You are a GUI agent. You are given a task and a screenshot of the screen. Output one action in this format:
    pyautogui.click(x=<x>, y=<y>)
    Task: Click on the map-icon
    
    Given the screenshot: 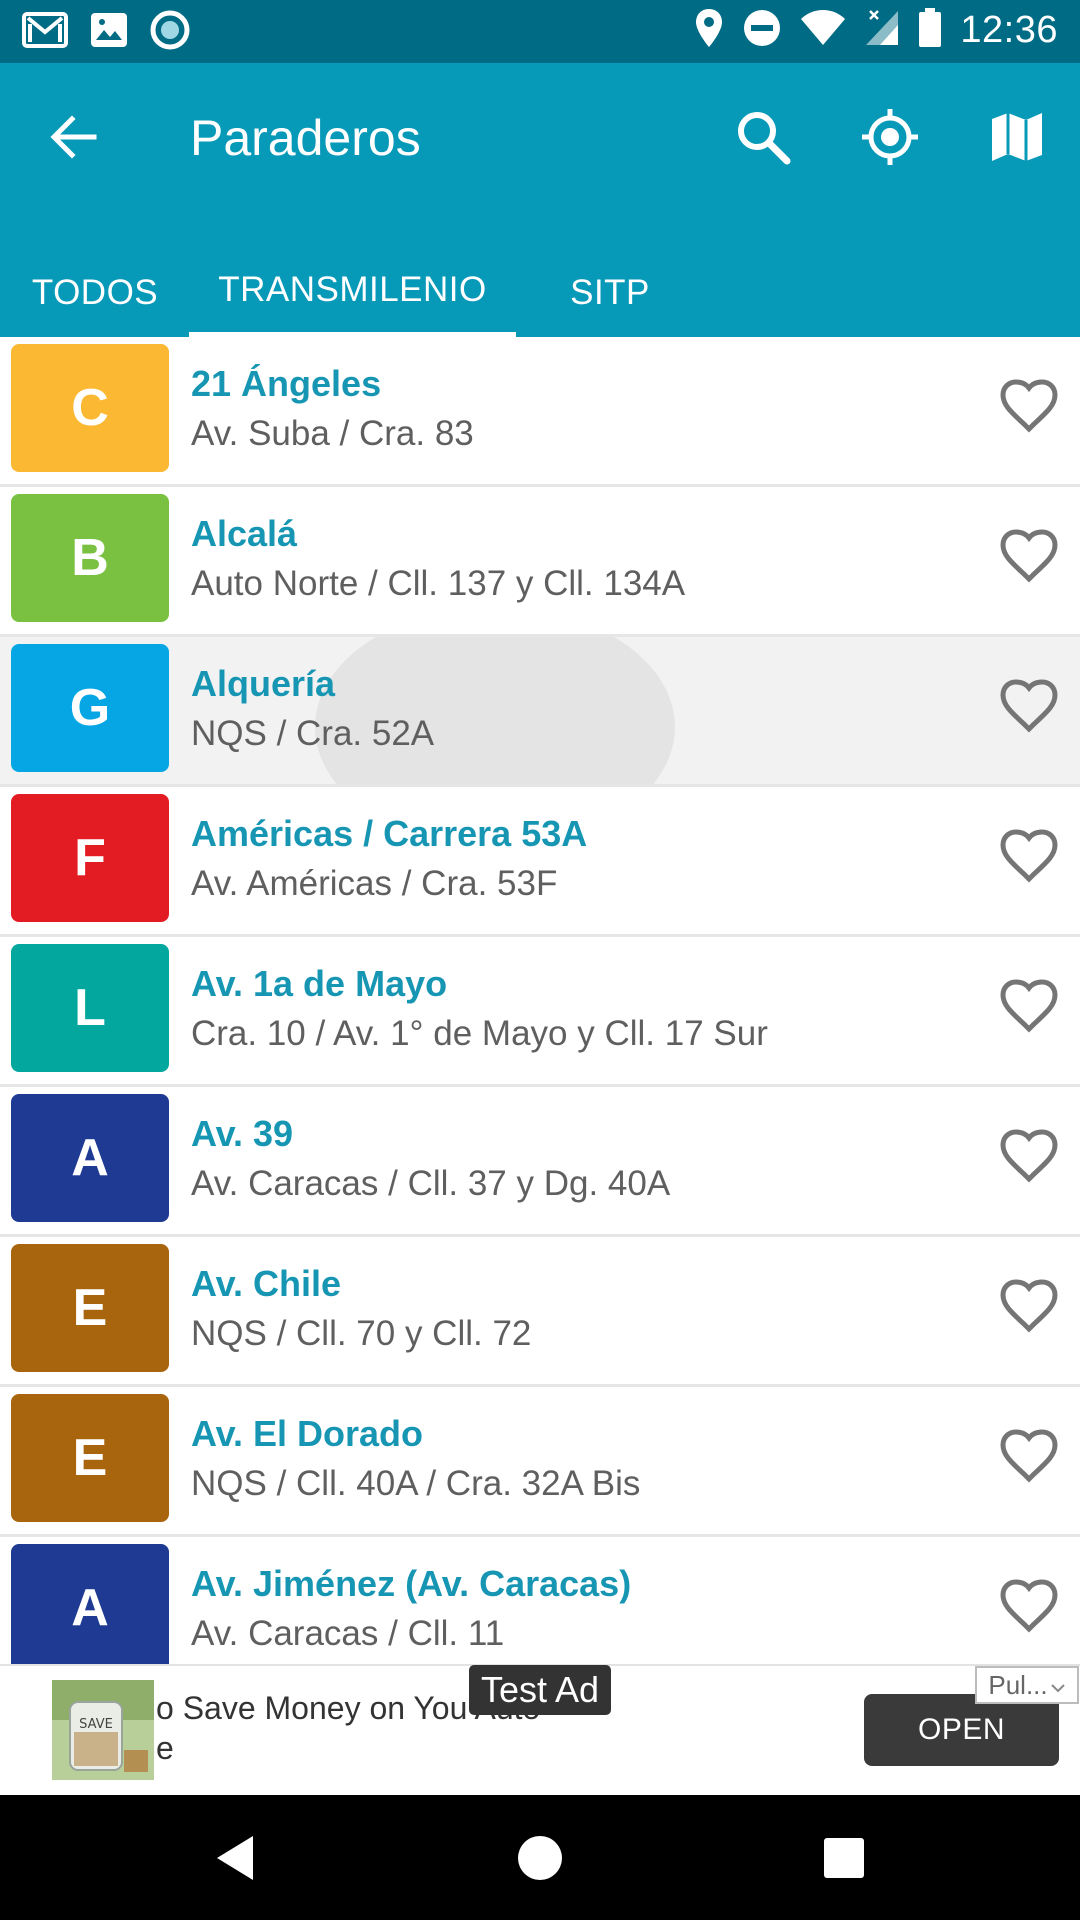 What is the action you would take?
    pyautogui.click(x=1017, y=139)
    